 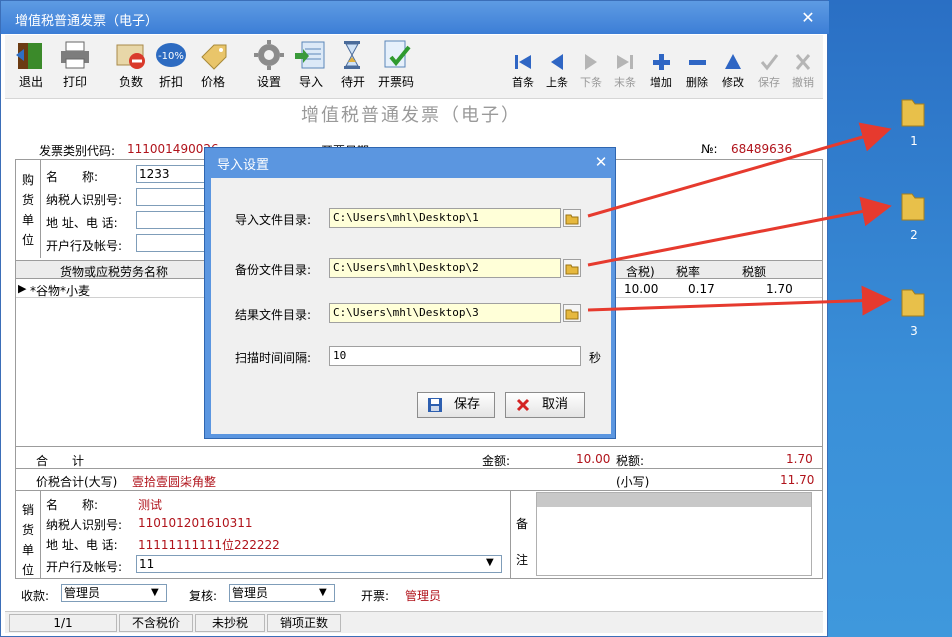 I want to click on desktop-folder-3-icon, so click(x=913, y=303).